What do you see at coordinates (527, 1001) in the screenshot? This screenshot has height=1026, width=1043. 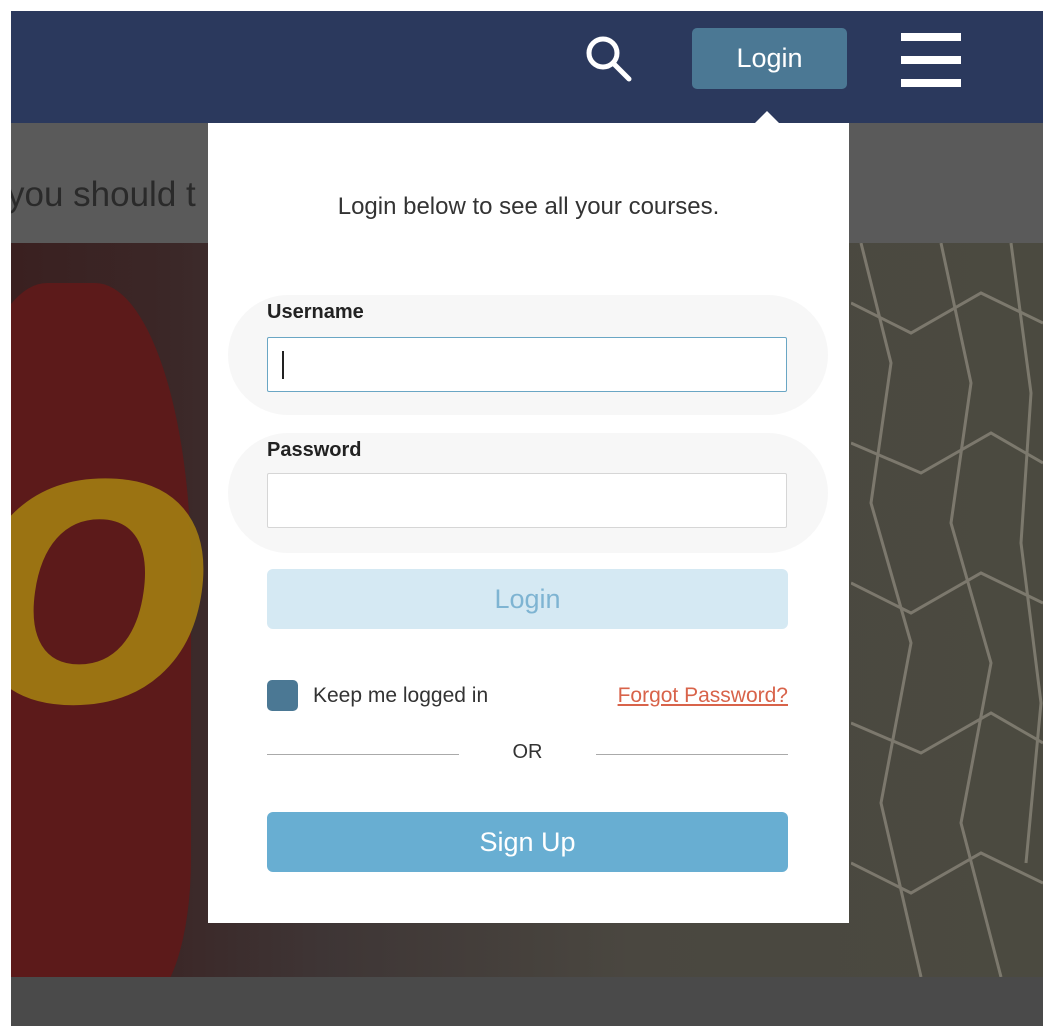 I see `page-footer-strip` at bounding box center [527, 1001].